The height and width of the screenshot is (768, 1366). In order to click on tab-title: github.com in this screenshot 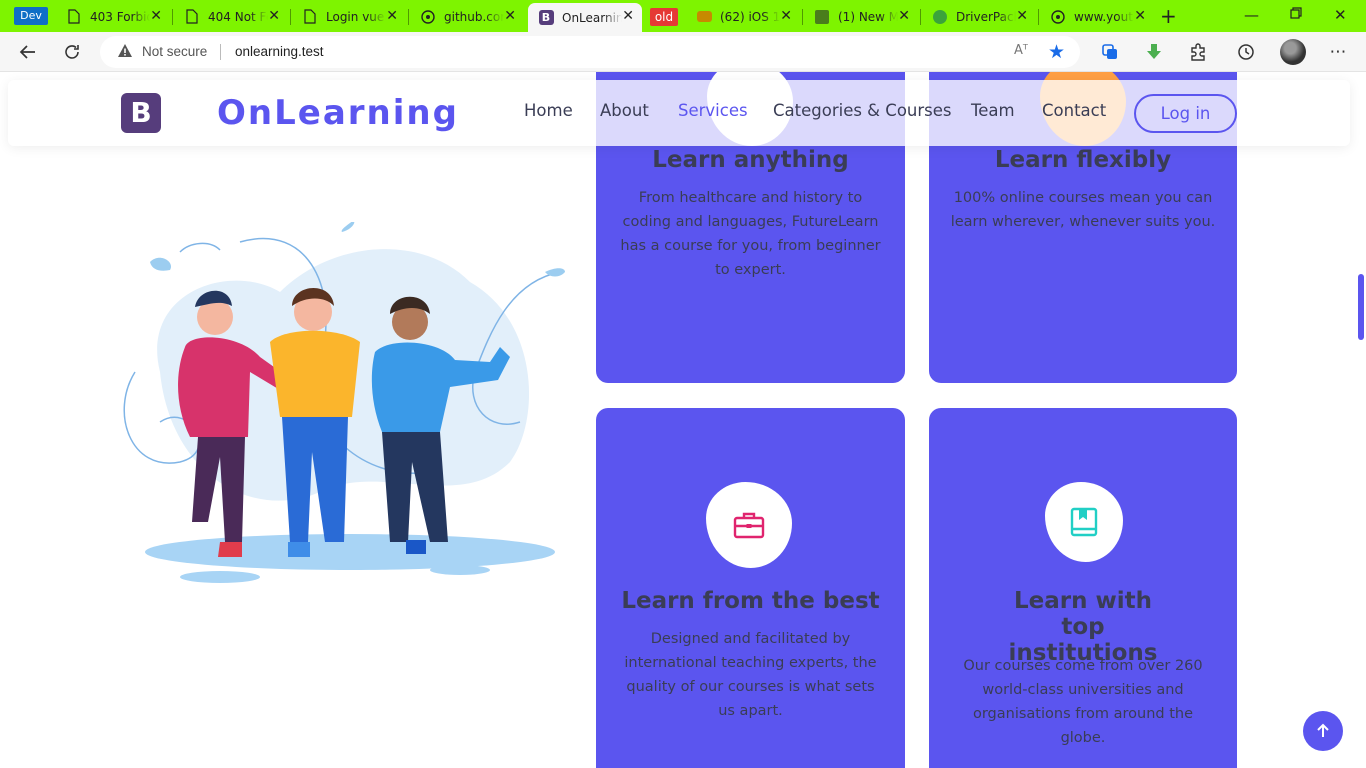, I will do `click(474, 16)`.